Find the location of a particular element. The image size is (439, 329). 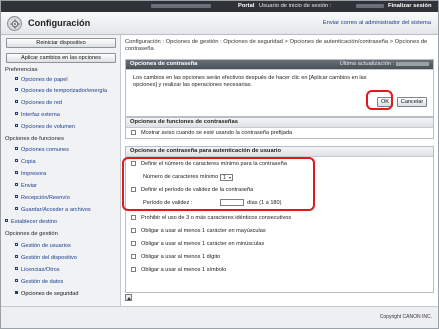

sidebar-item-set-destination: Establecer destino is located at coordinates (31, 222).